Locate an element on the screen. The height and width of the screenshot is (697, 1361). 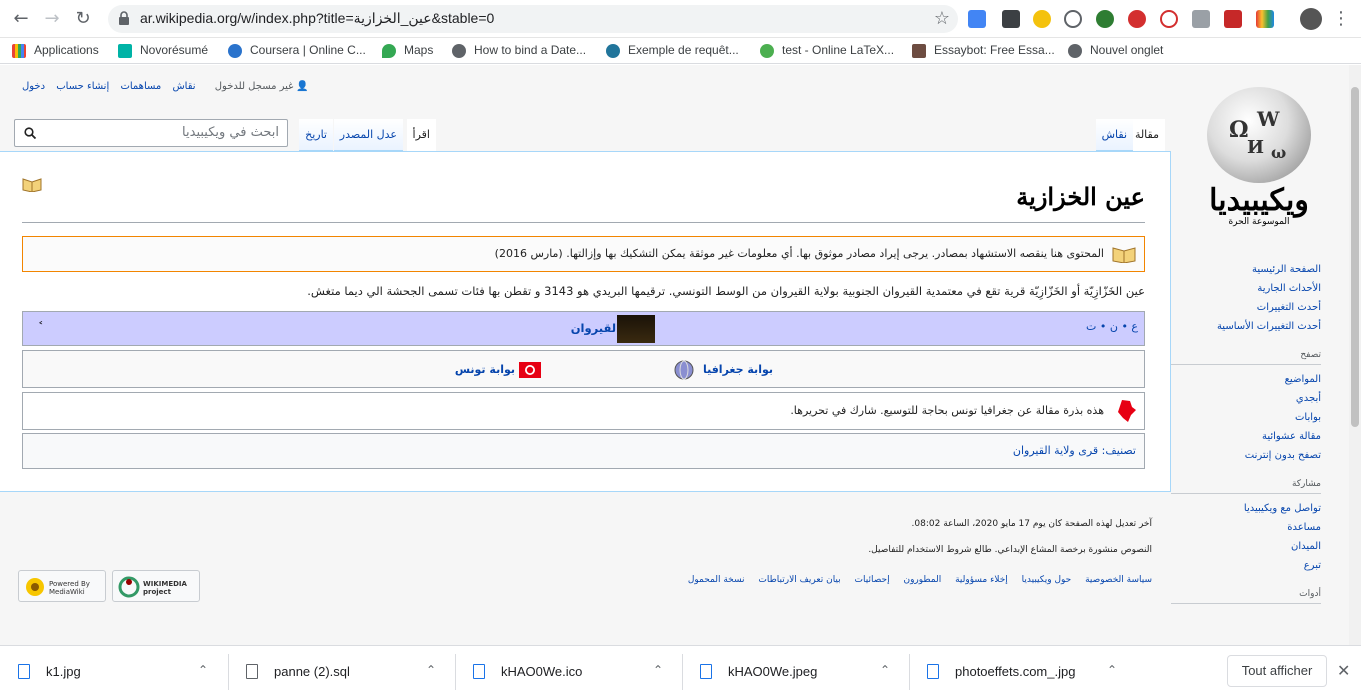
login-link: دخول is located at coordinates (33, 86).